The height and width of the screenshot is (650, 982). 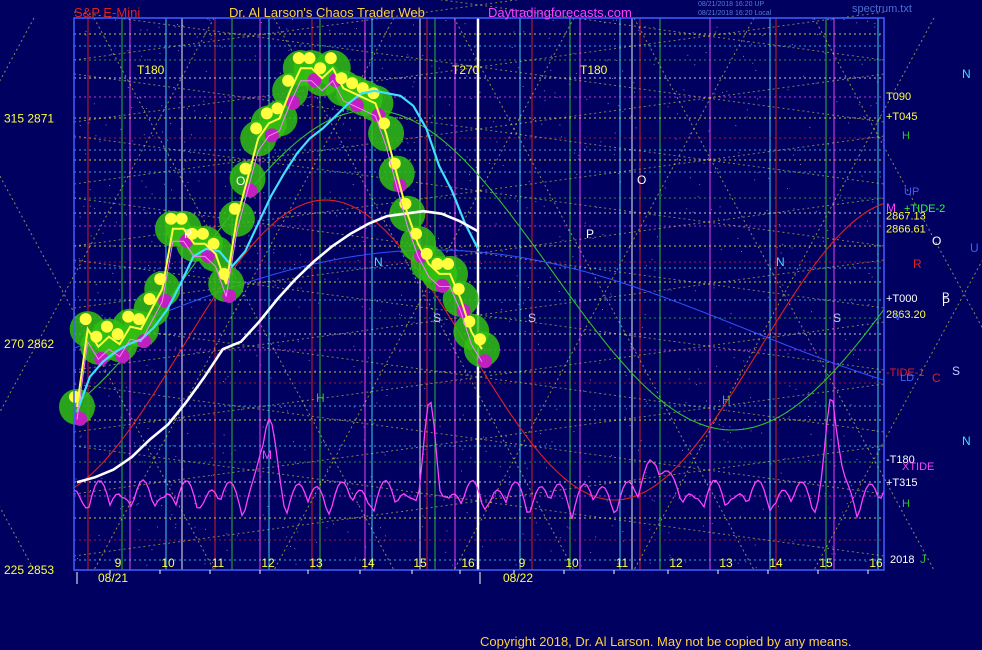 What do you see at coordinates (168, 563) in the screenshot?
I see `x-hour-tick: 10` at bounding box center [168, 563].